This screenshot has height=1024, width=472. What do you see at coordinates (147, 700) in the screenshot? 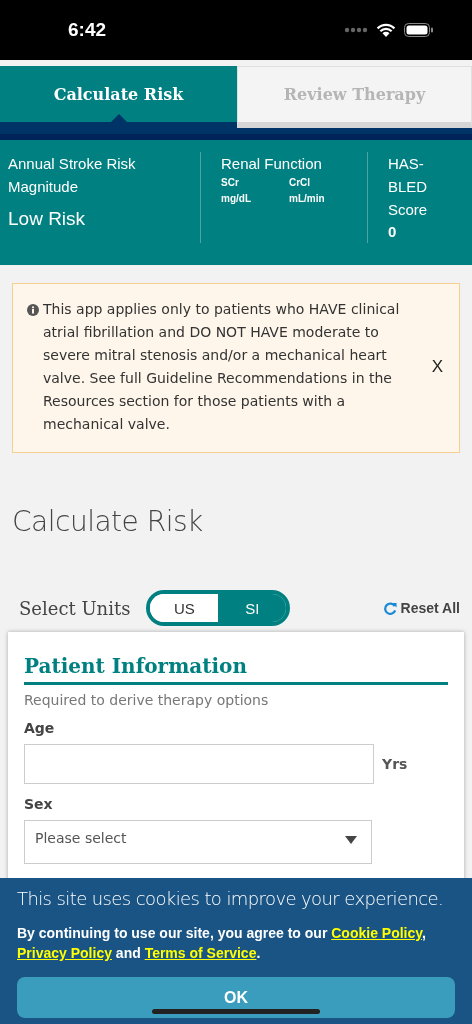
I see `section-subtitle: Required to derive therapy options` at bounding box center [147, 700].